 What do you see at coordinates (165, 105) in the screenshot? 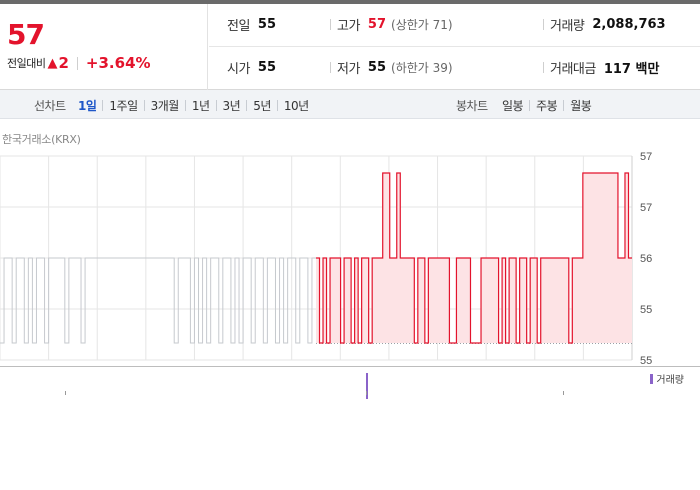
I see `tab-3-months: 3개월` at bounding box center [165, 105].